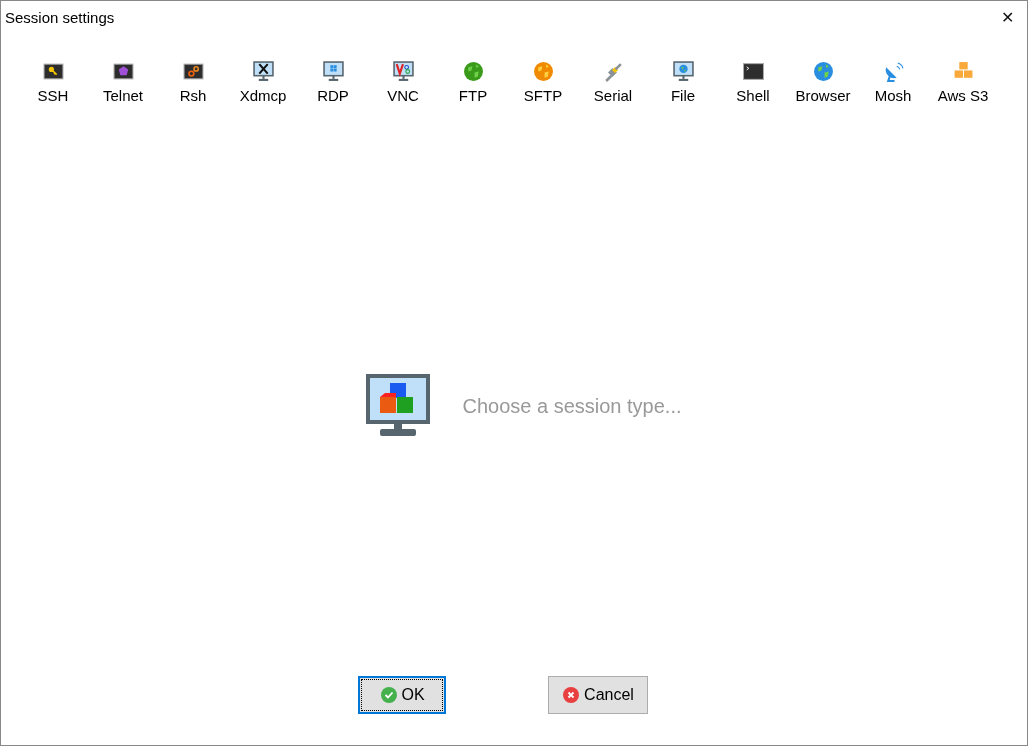 The height and width of the screenshot is (746, 1028). What do you see at coordinates (893, 82) in the screenshot?
I see `session-type-button: Mosh` at bounding box center [893, 82].